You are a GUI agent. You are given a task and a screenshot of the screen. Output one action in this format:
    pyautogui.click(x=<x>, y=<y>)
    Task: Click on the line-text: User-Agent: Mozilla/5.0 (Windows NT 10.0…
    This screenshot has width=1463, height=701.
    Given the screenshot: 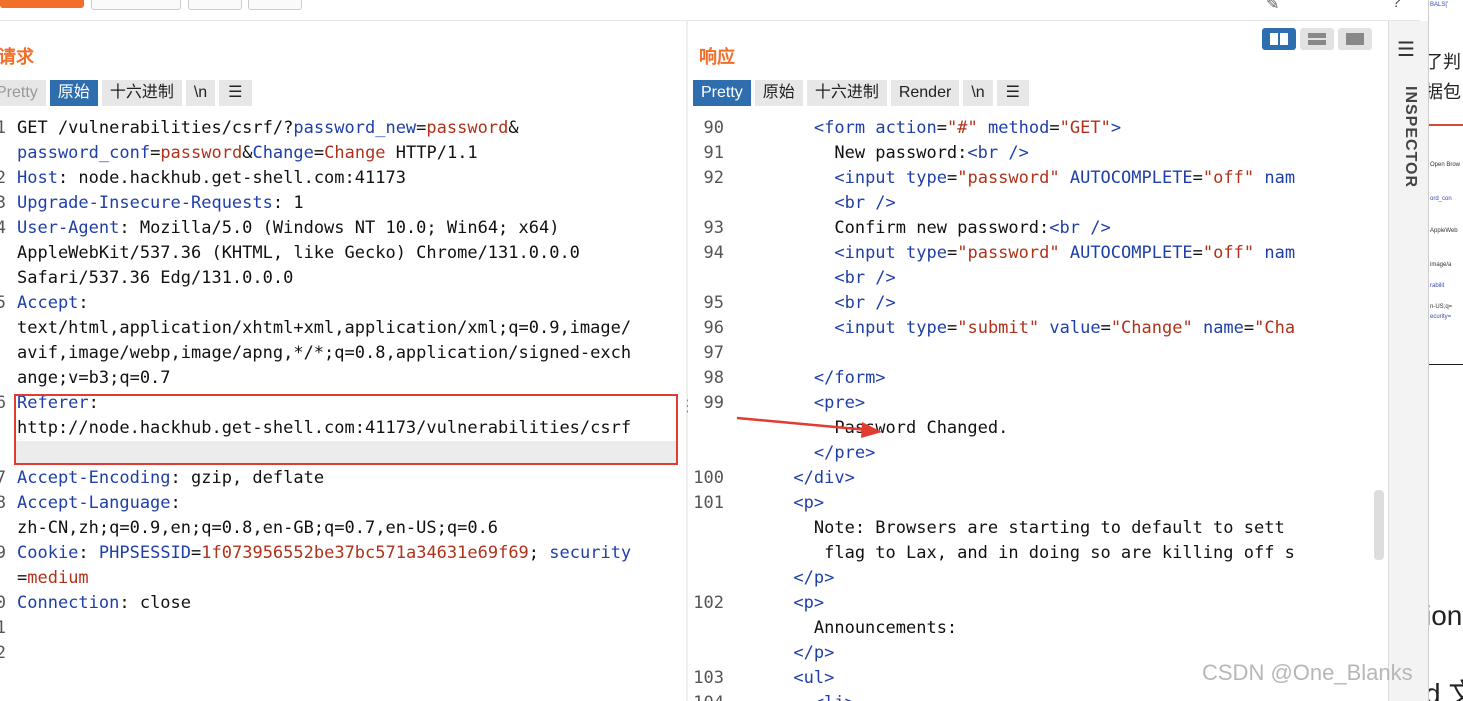 What is the action you would take?
    pyautogui.click(x=288, y=228)
    